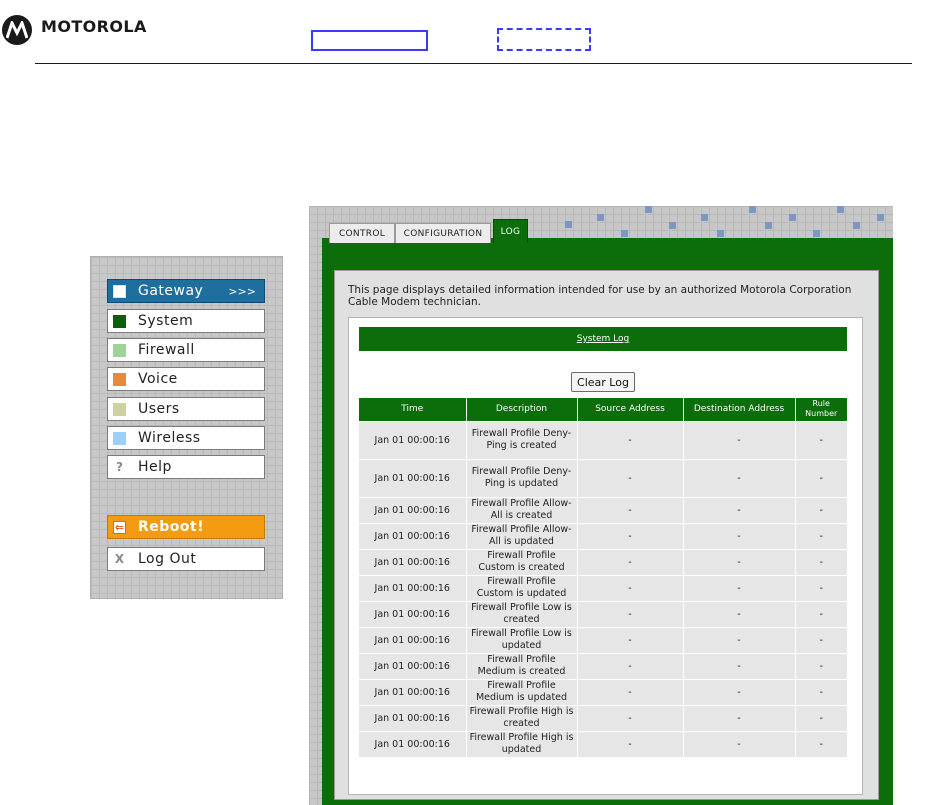 The image size is (940, 805). What do you see at coordinates (119, 379) in the screenshot?
I see `voice-square-icon` at bounding box center [119, 379].